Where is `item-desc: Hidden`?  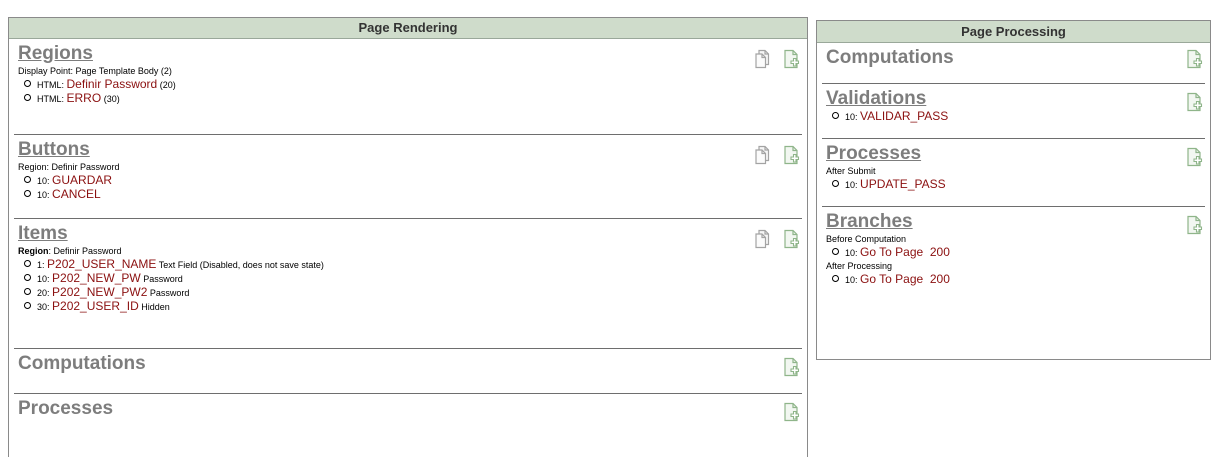
item-desc: Hidden is located at coordinates (155, 307).